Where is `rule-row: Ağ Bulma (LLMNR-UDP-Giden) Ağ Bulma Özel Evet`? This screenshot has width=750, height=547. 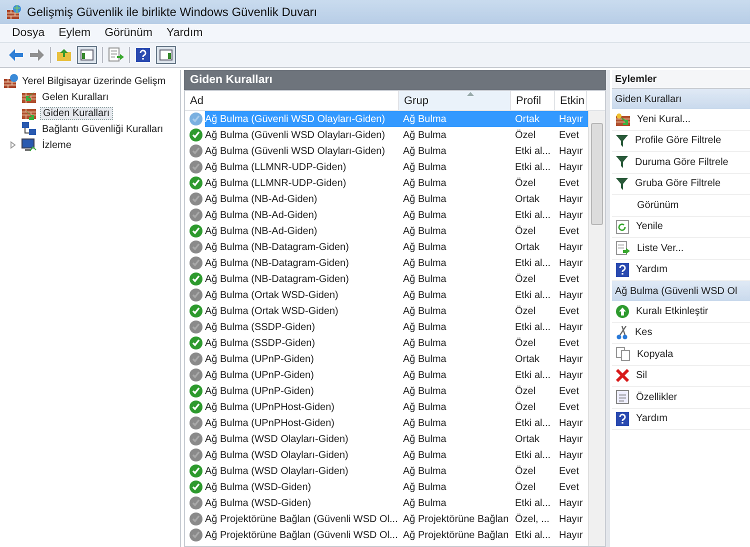 rule-row: Ağ Bulma (LLMNR-UDP-Giden) Ağ Bulma Özel Evet is located at coordinates (386, 183).